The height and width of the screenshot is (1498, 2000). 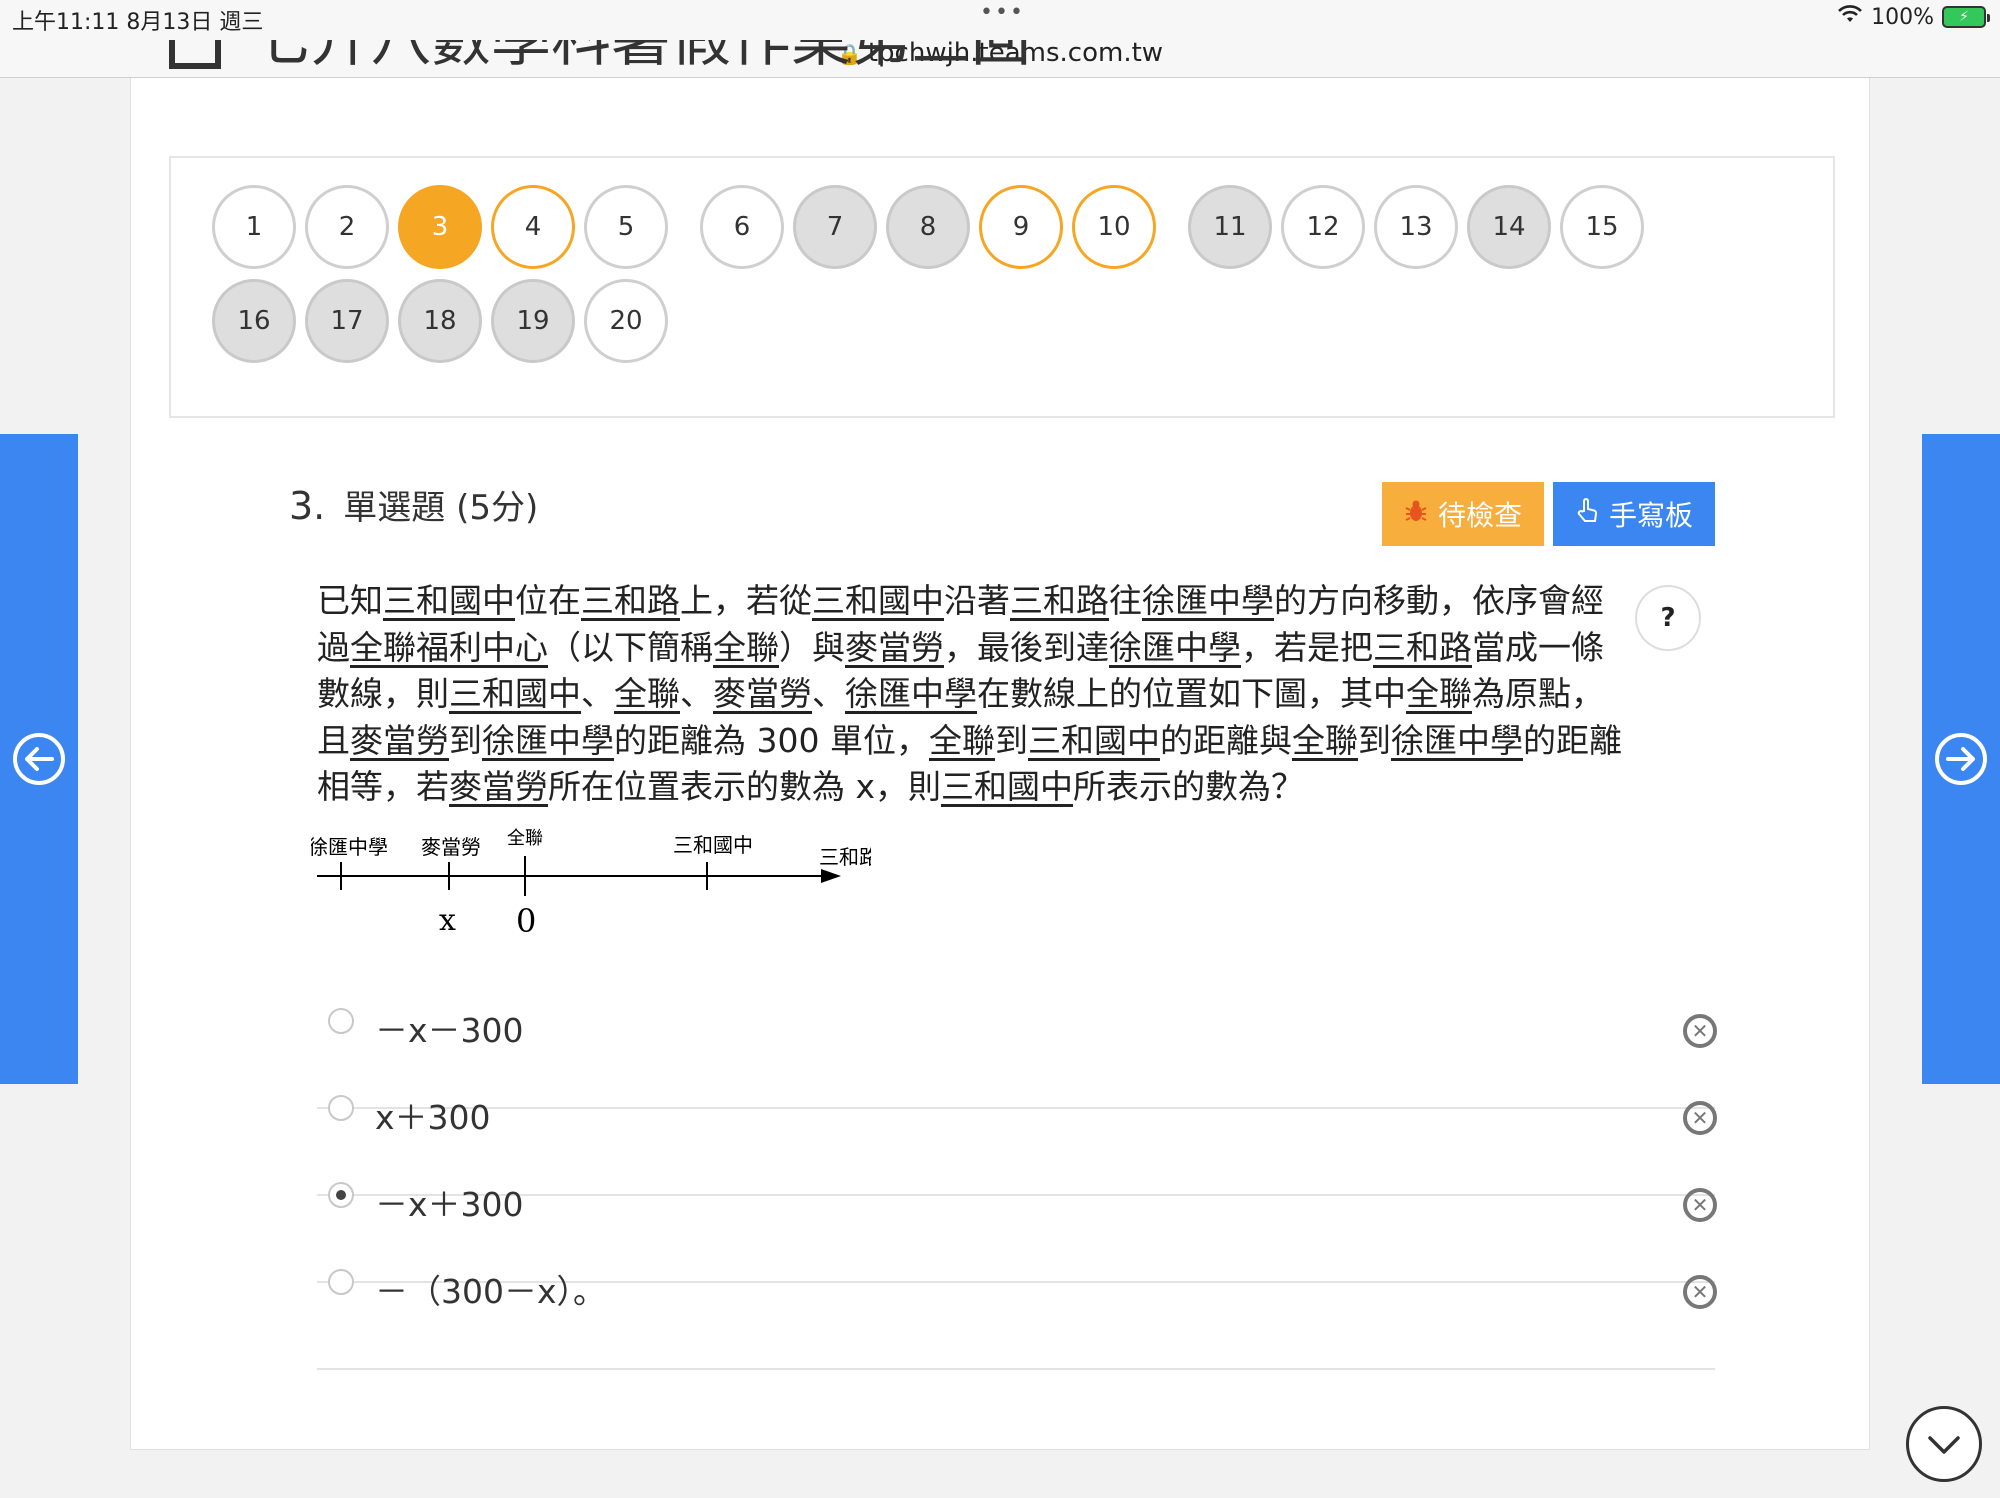 I want to click on handwriting-pad-button: 手寫板, so click(x=1634, y=514).